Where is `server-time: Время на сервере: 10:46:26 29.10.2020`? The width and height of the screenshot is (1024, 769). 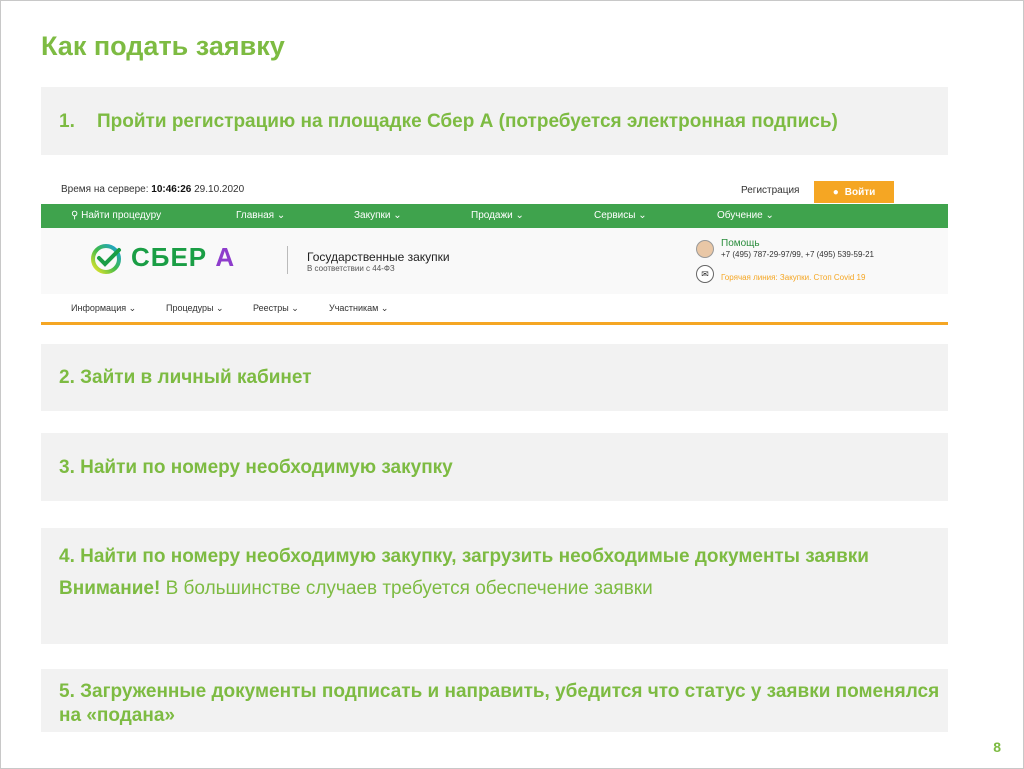
server-time: Время на сервере: 10:46:26 29.10.2020 is located at coordinates (153, 189).